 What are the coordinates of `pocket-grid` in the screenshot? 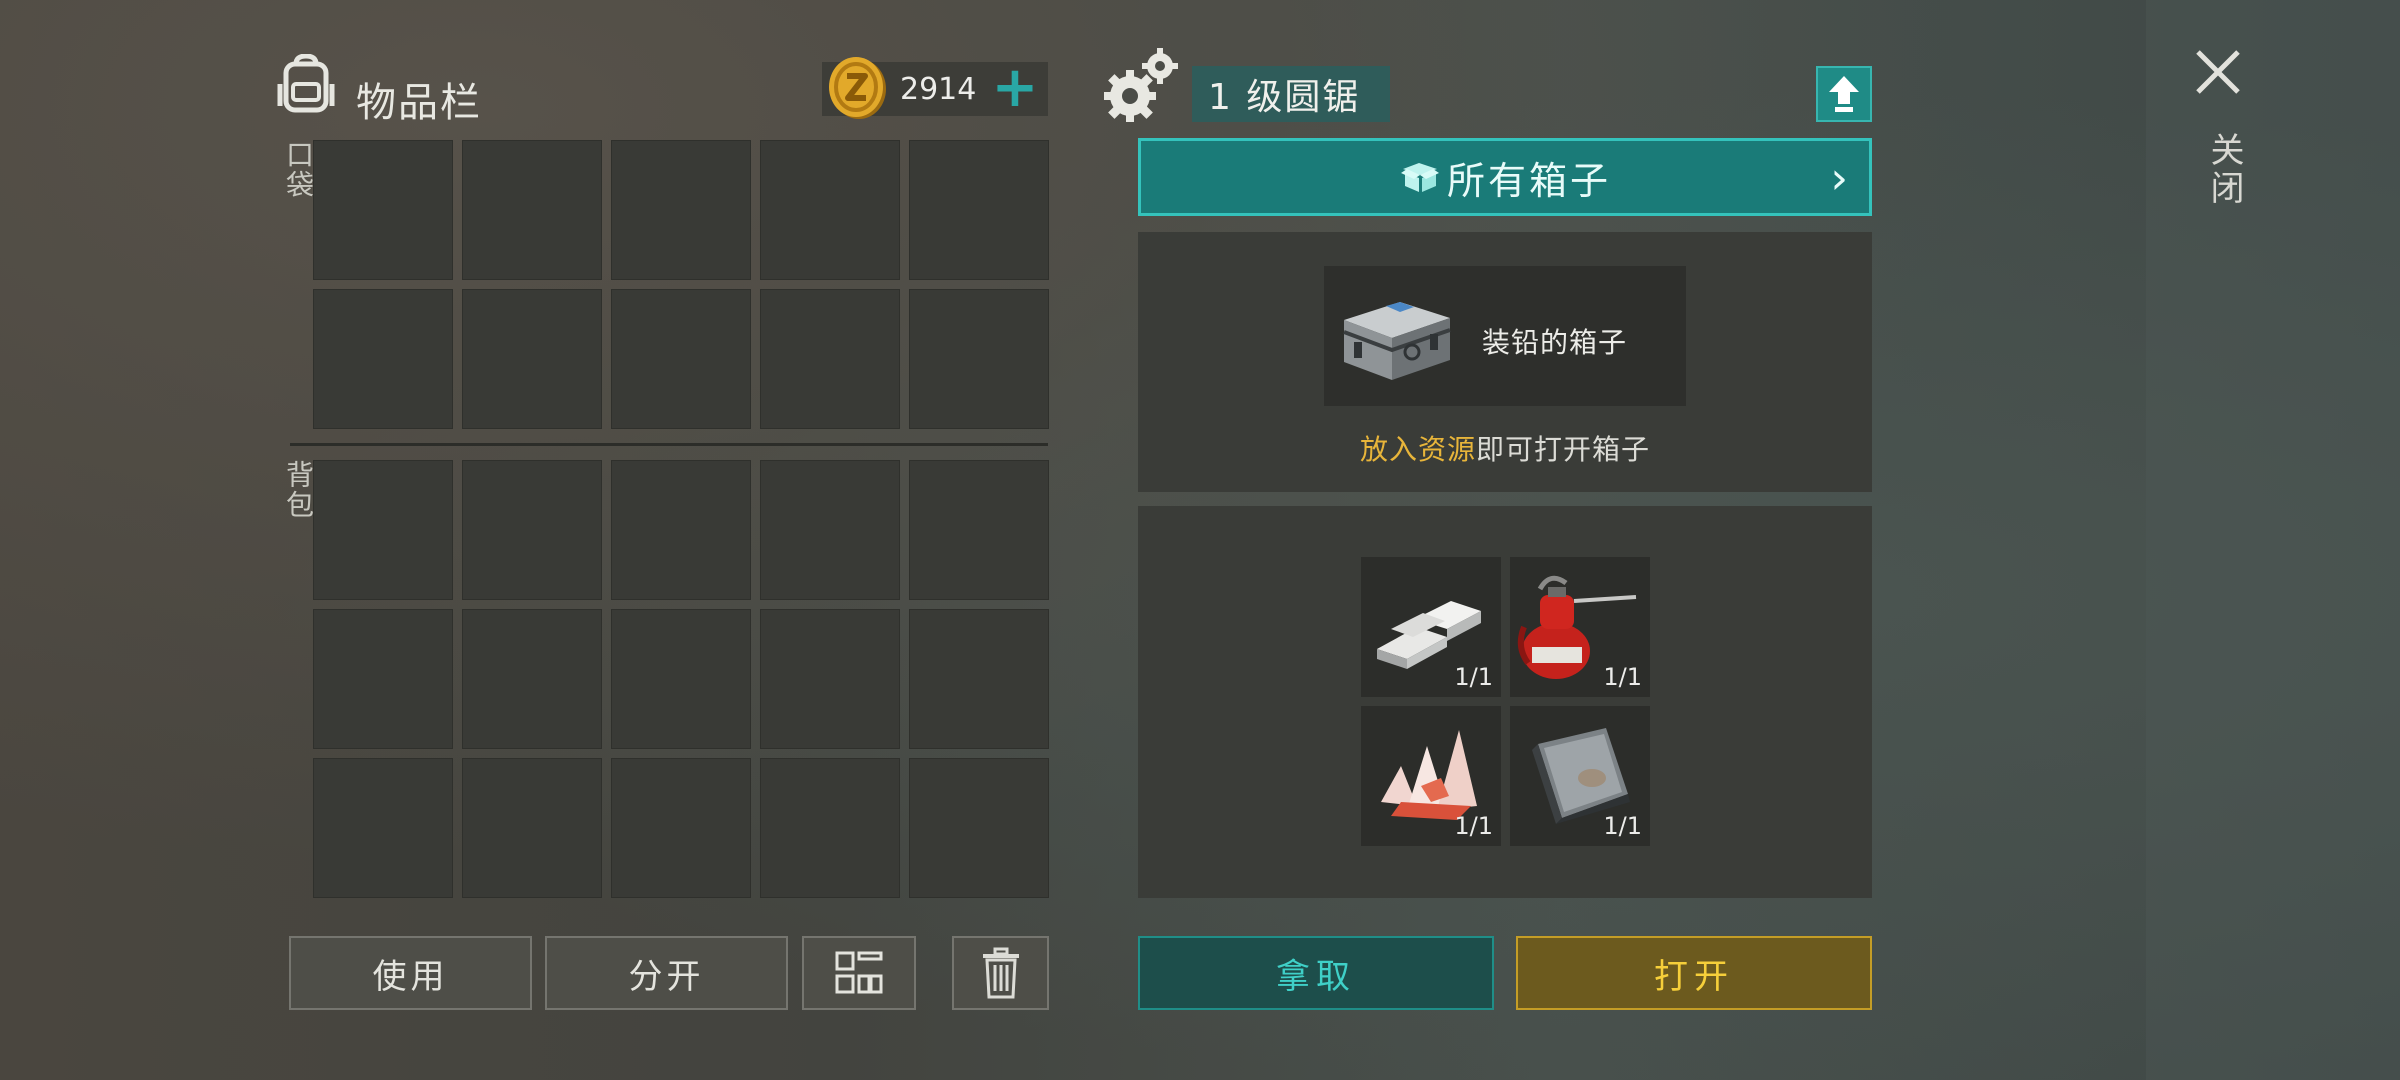 It's located at (681, 284).